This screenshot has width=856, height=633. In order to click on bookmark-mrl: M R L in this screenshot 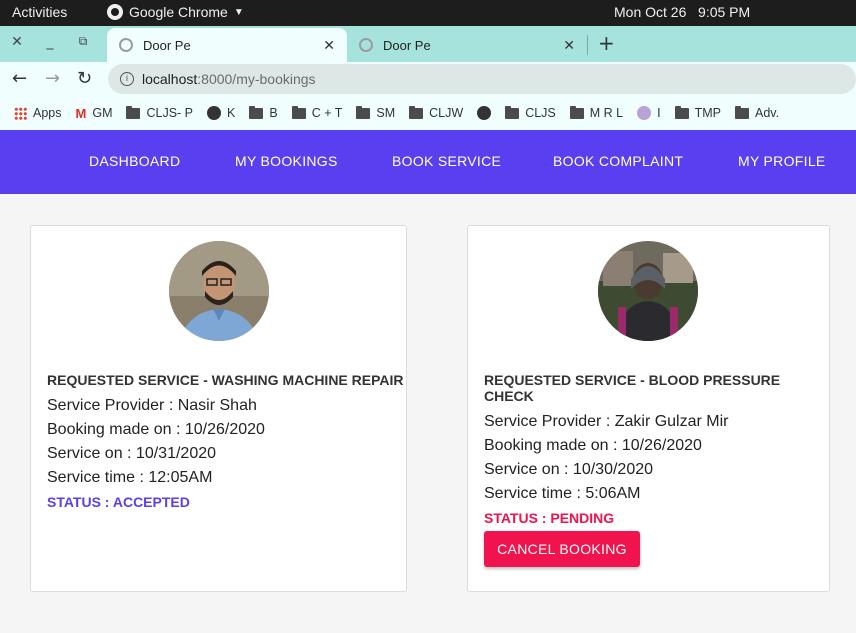, I will do `click(596, 112)`.